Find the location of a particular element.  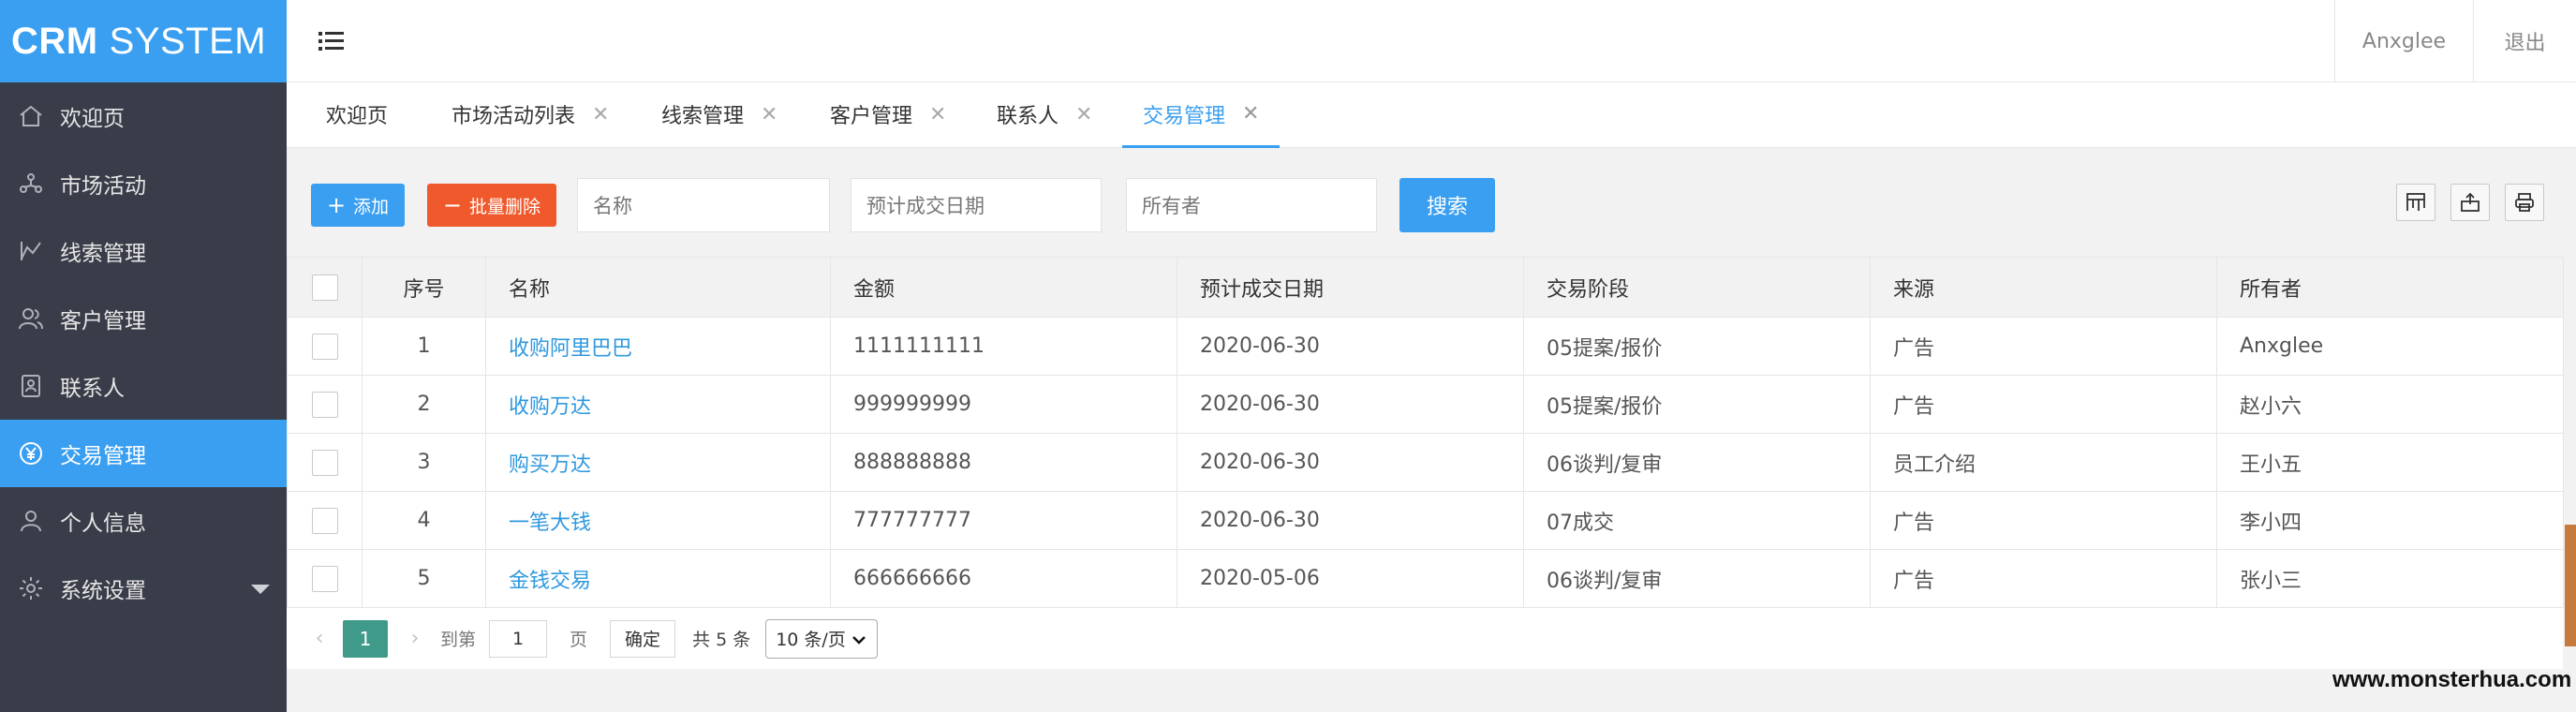

deal-name-link: 一笔大钱 is located at coordinates (550, 523).